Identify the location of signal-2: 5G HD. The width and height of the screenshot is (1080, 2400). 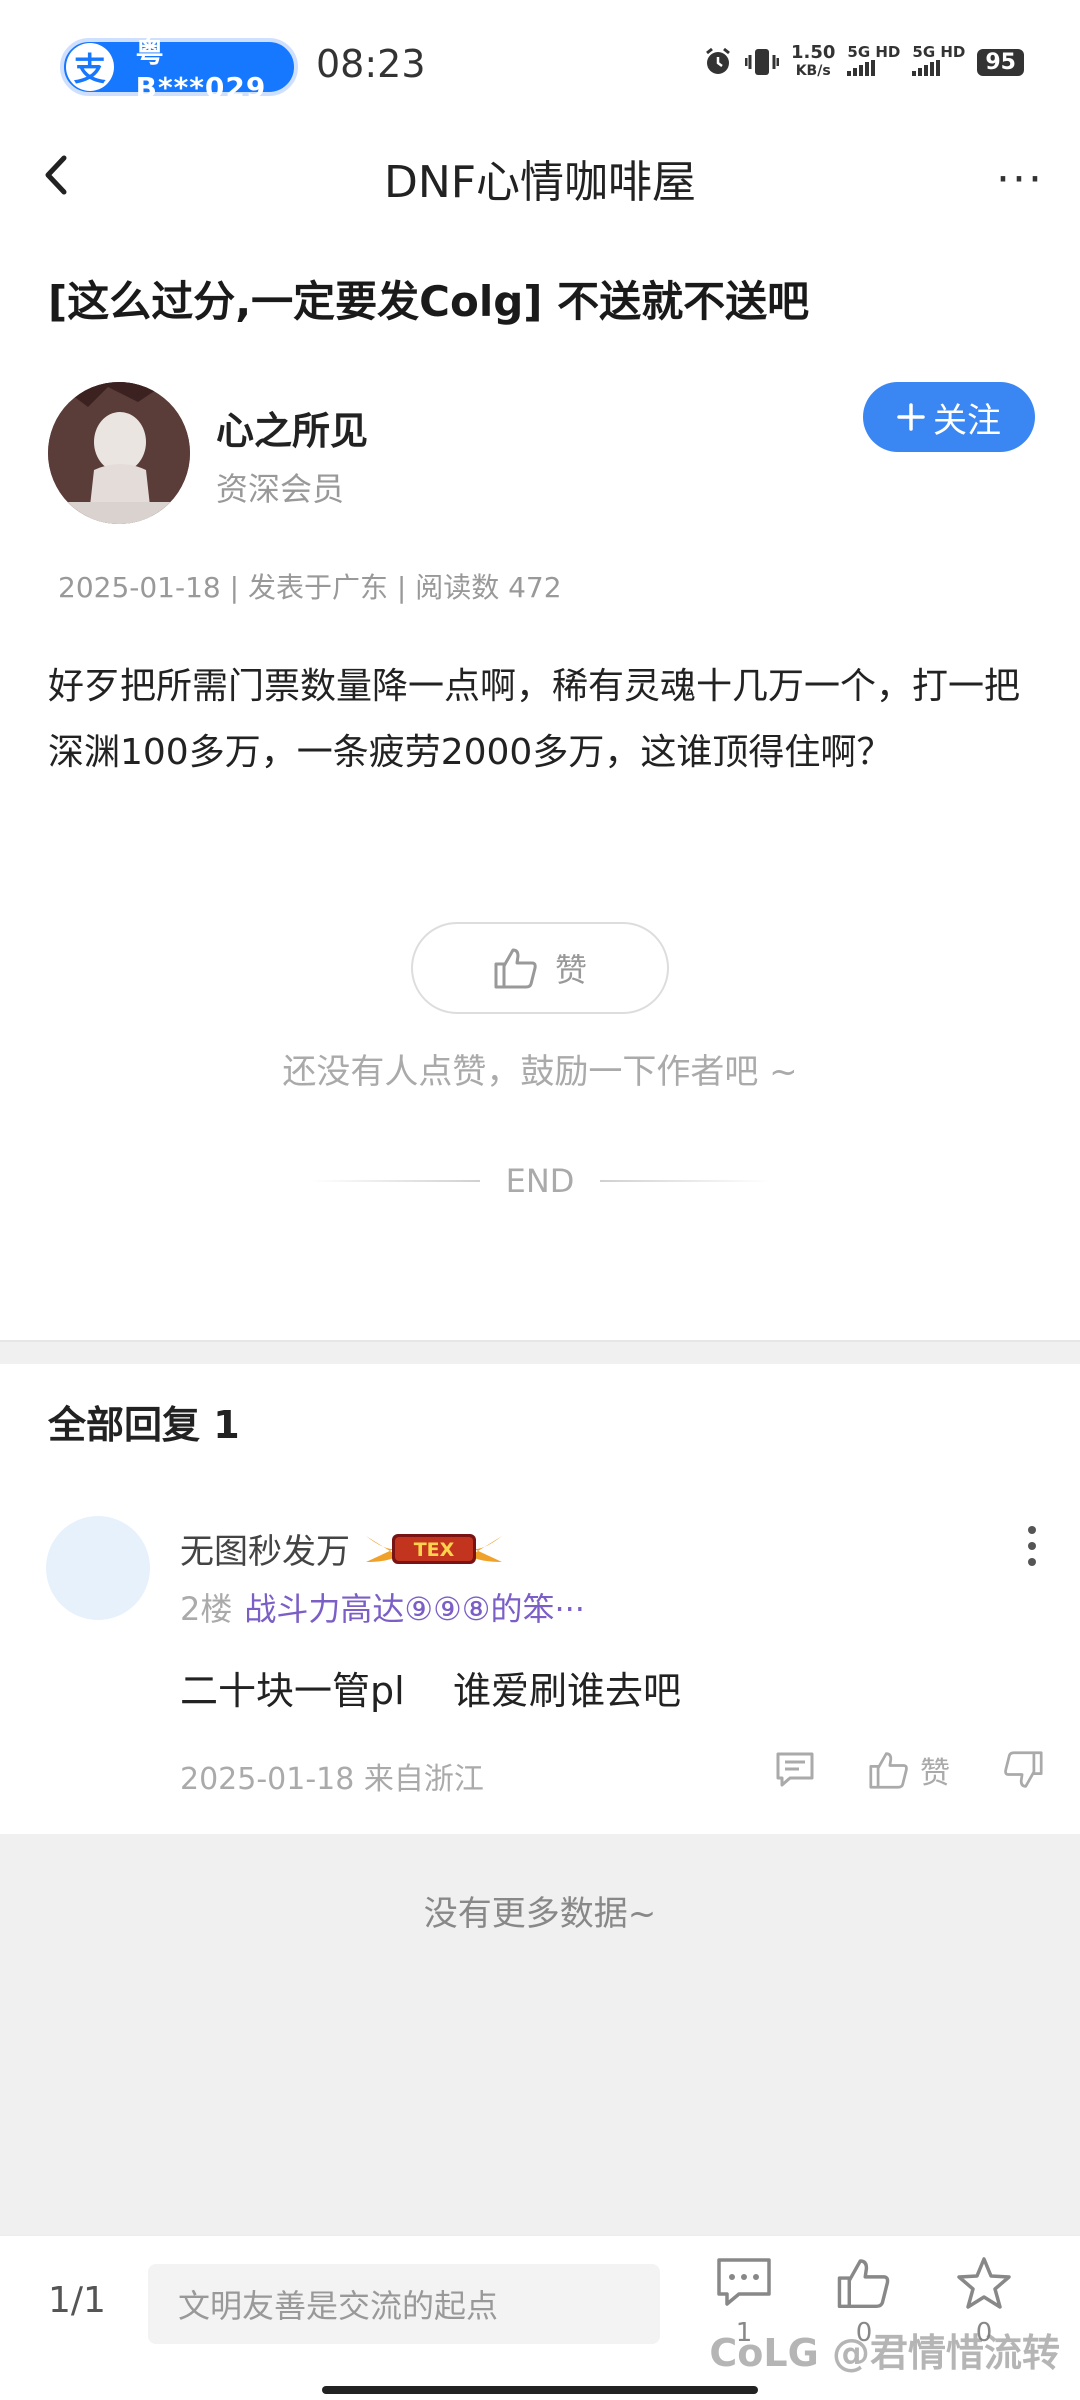
(938, 62).